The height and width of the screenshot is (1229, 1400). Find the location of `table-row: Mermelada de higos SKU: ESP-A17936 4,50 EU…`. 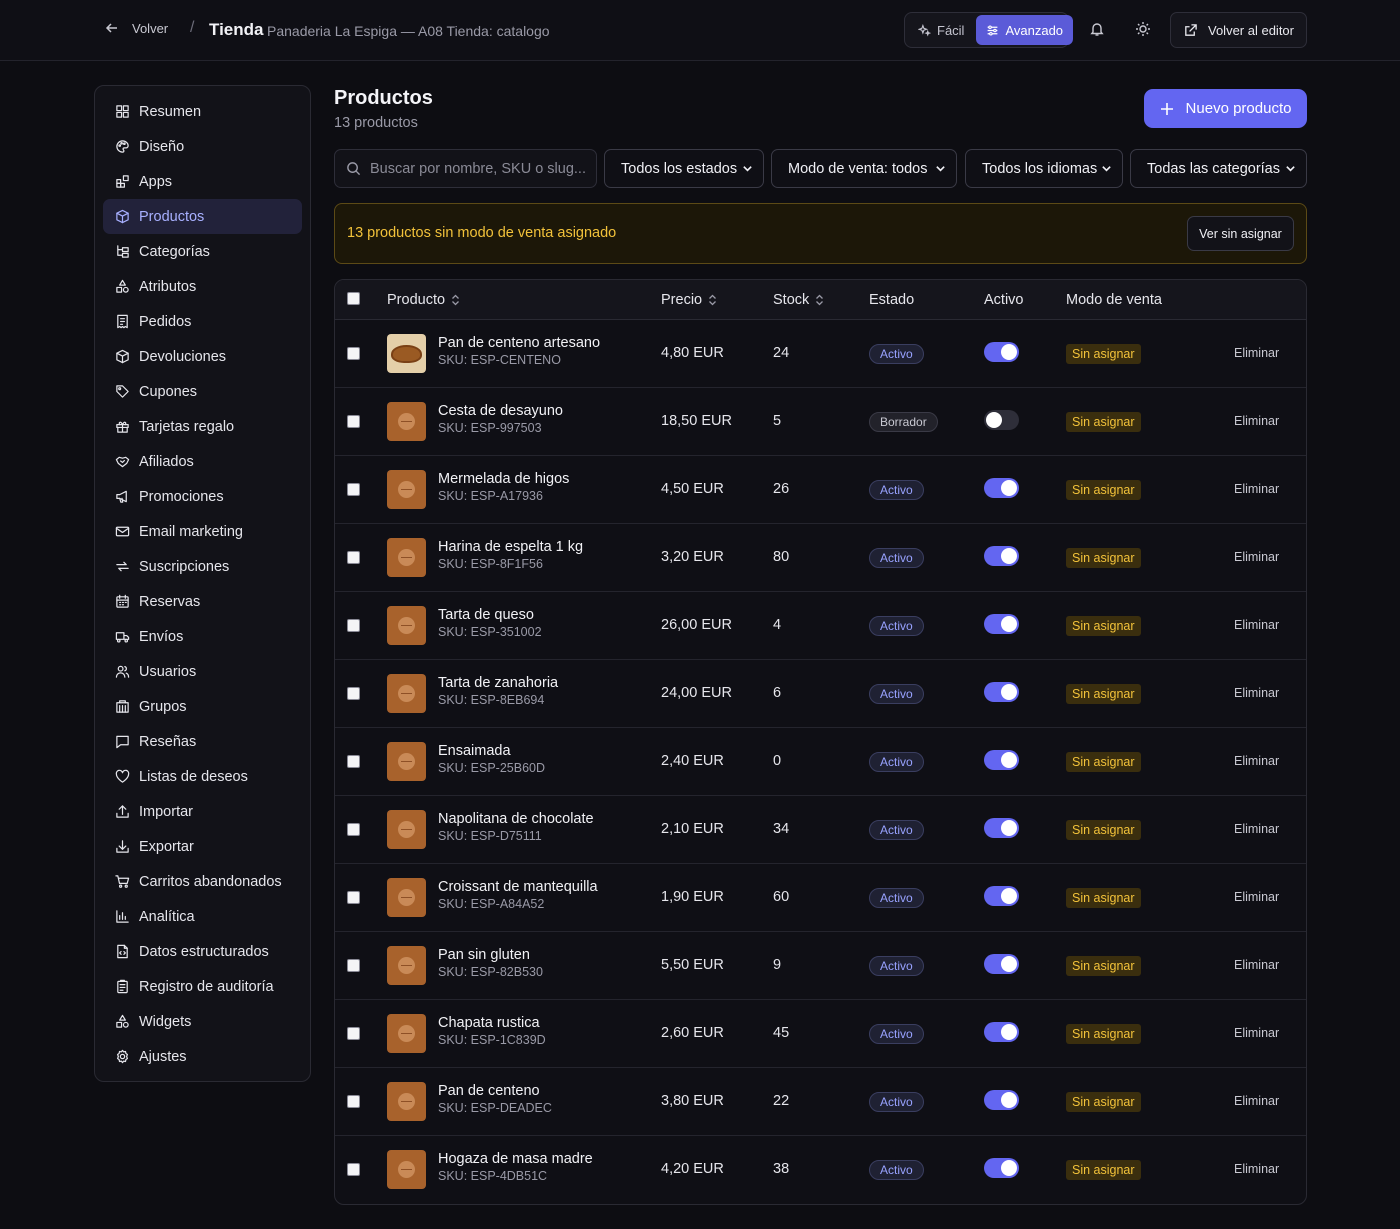

table-row: Mermelada de higos SKU: ESP-A17936 4,50 EU… is located at coordinates (820, 490).